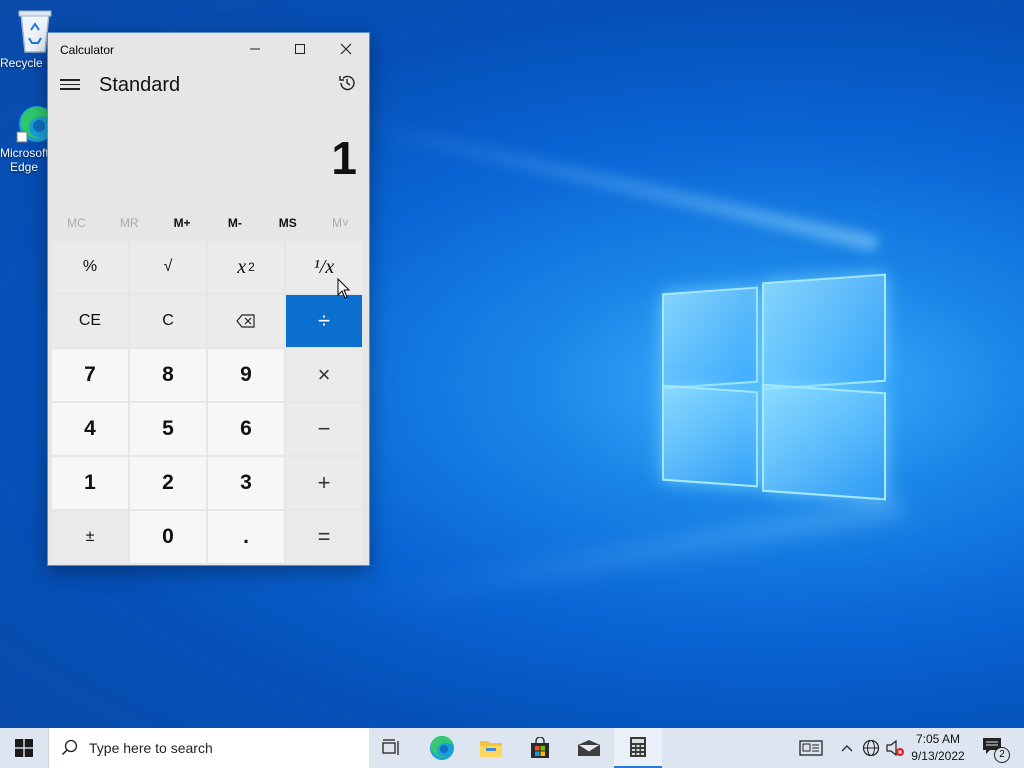 The height and width of the screenshot is (768, 1024). I want to click on calculator-icon, so click(638, 747).